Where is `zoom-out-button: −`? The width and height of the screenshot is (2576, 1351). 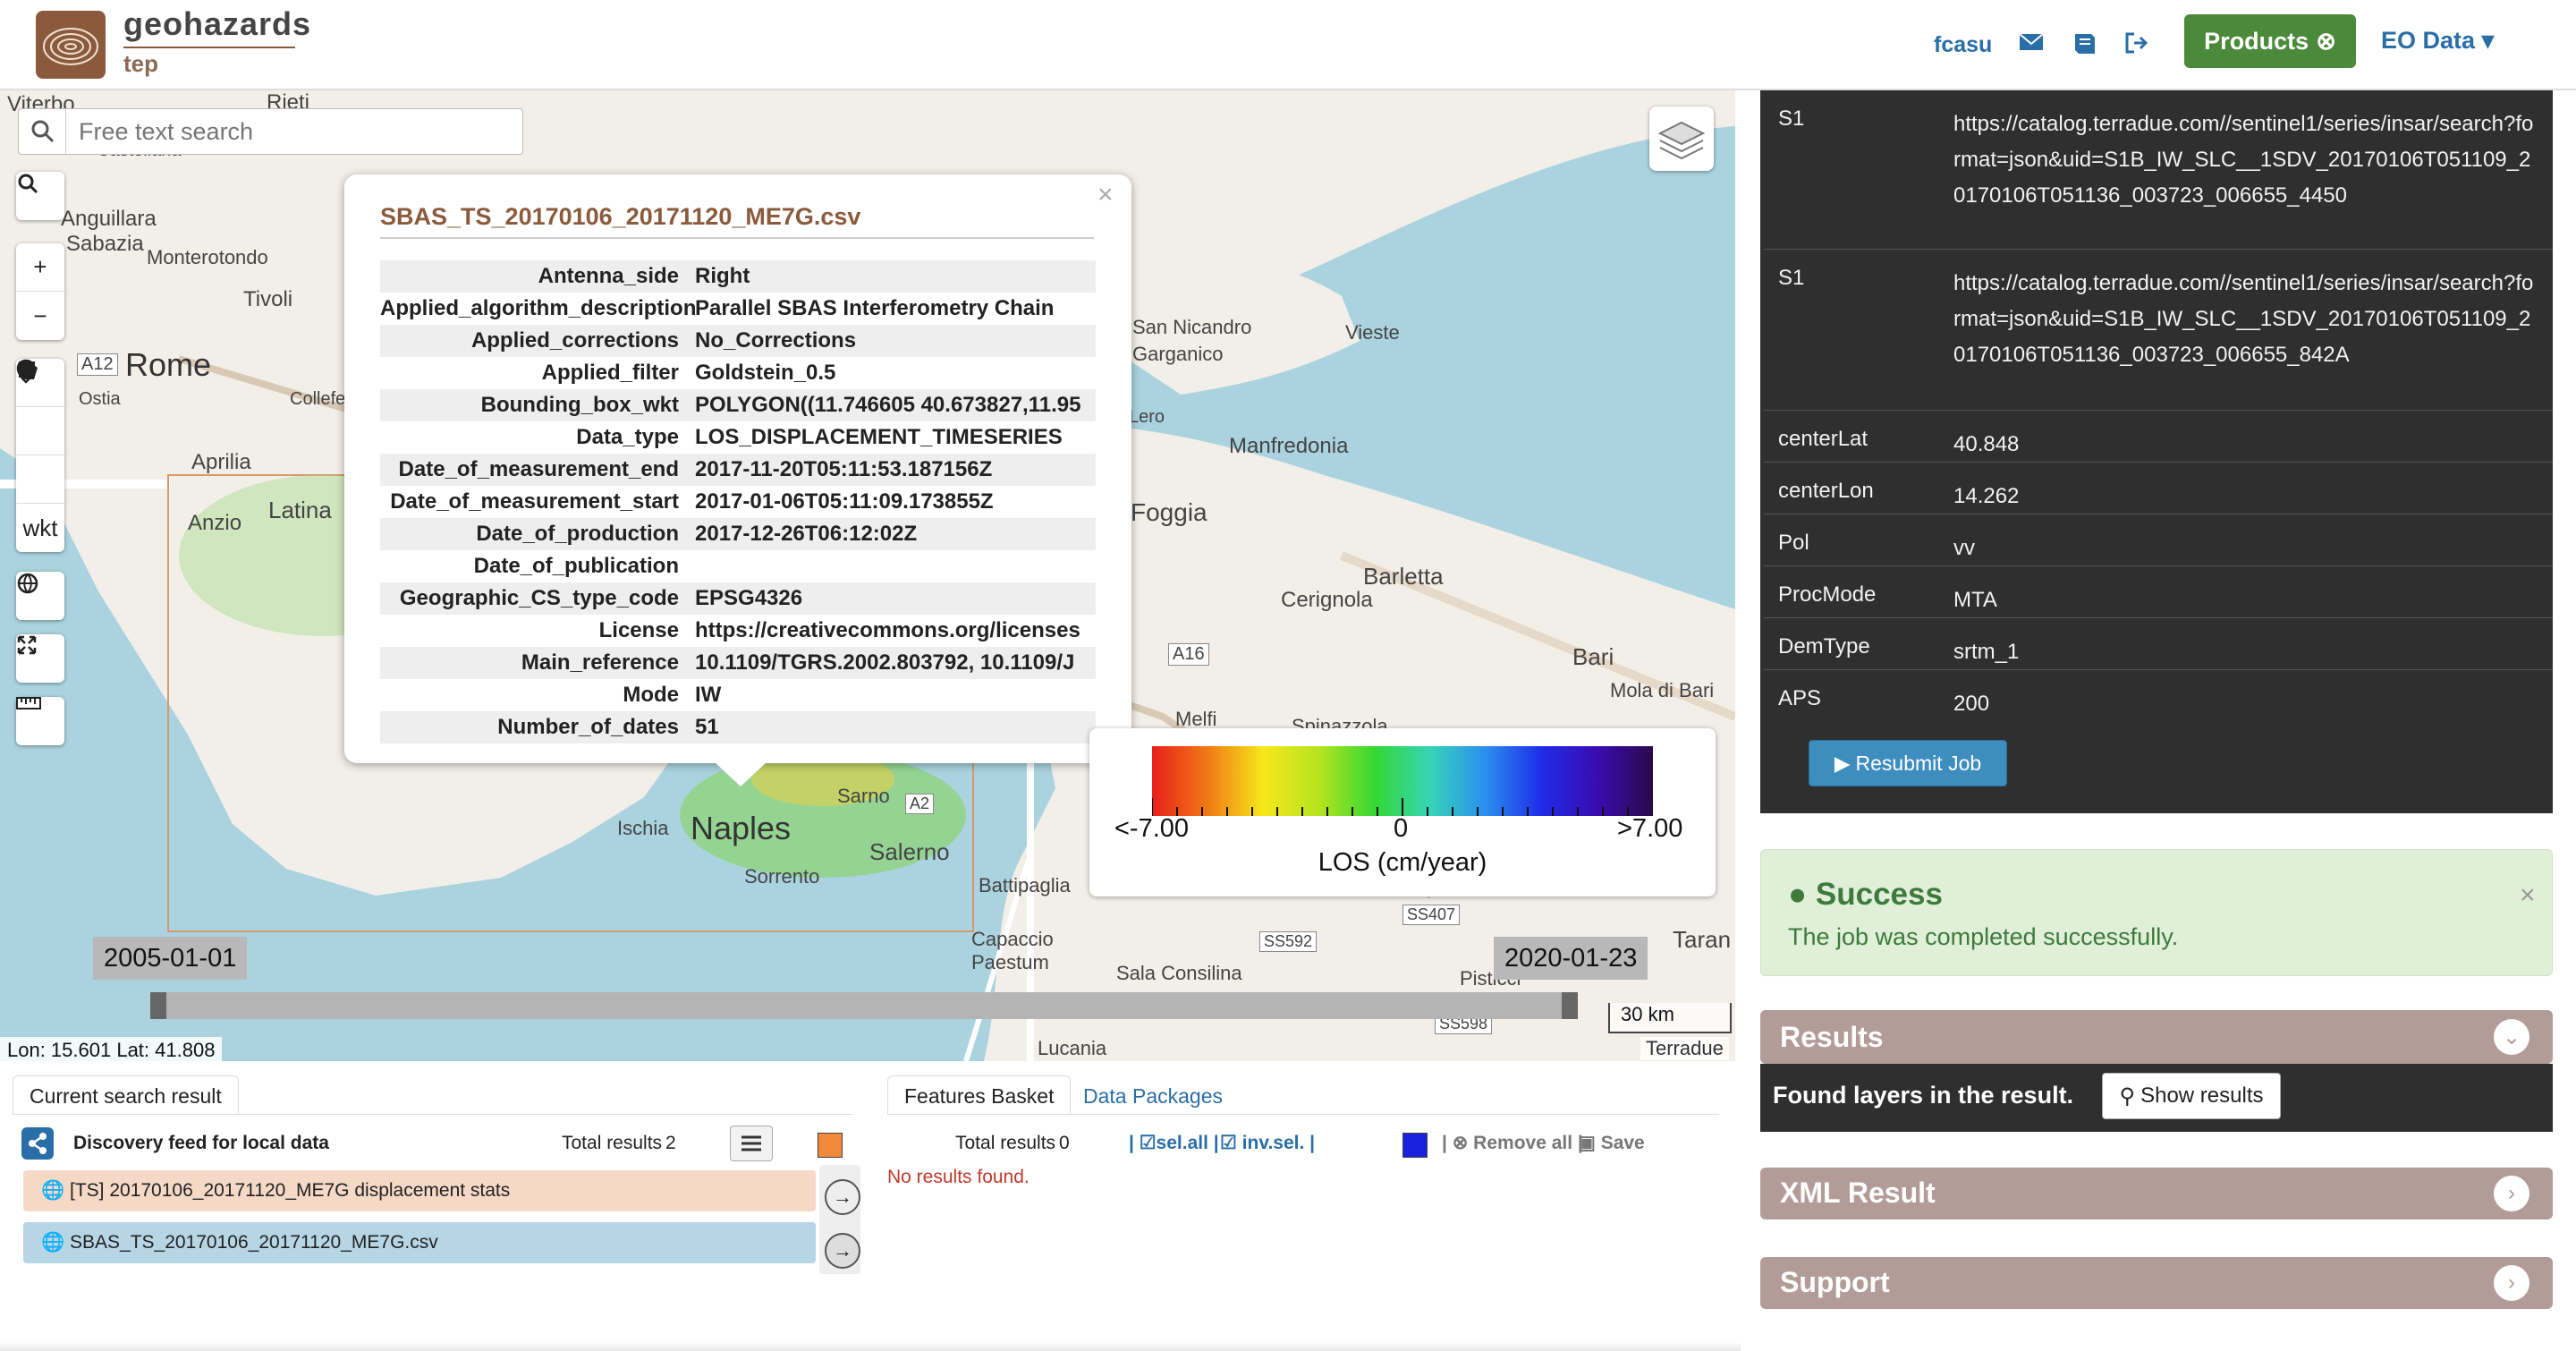 zoom-out-button: − is located at coordinates (40, 316).